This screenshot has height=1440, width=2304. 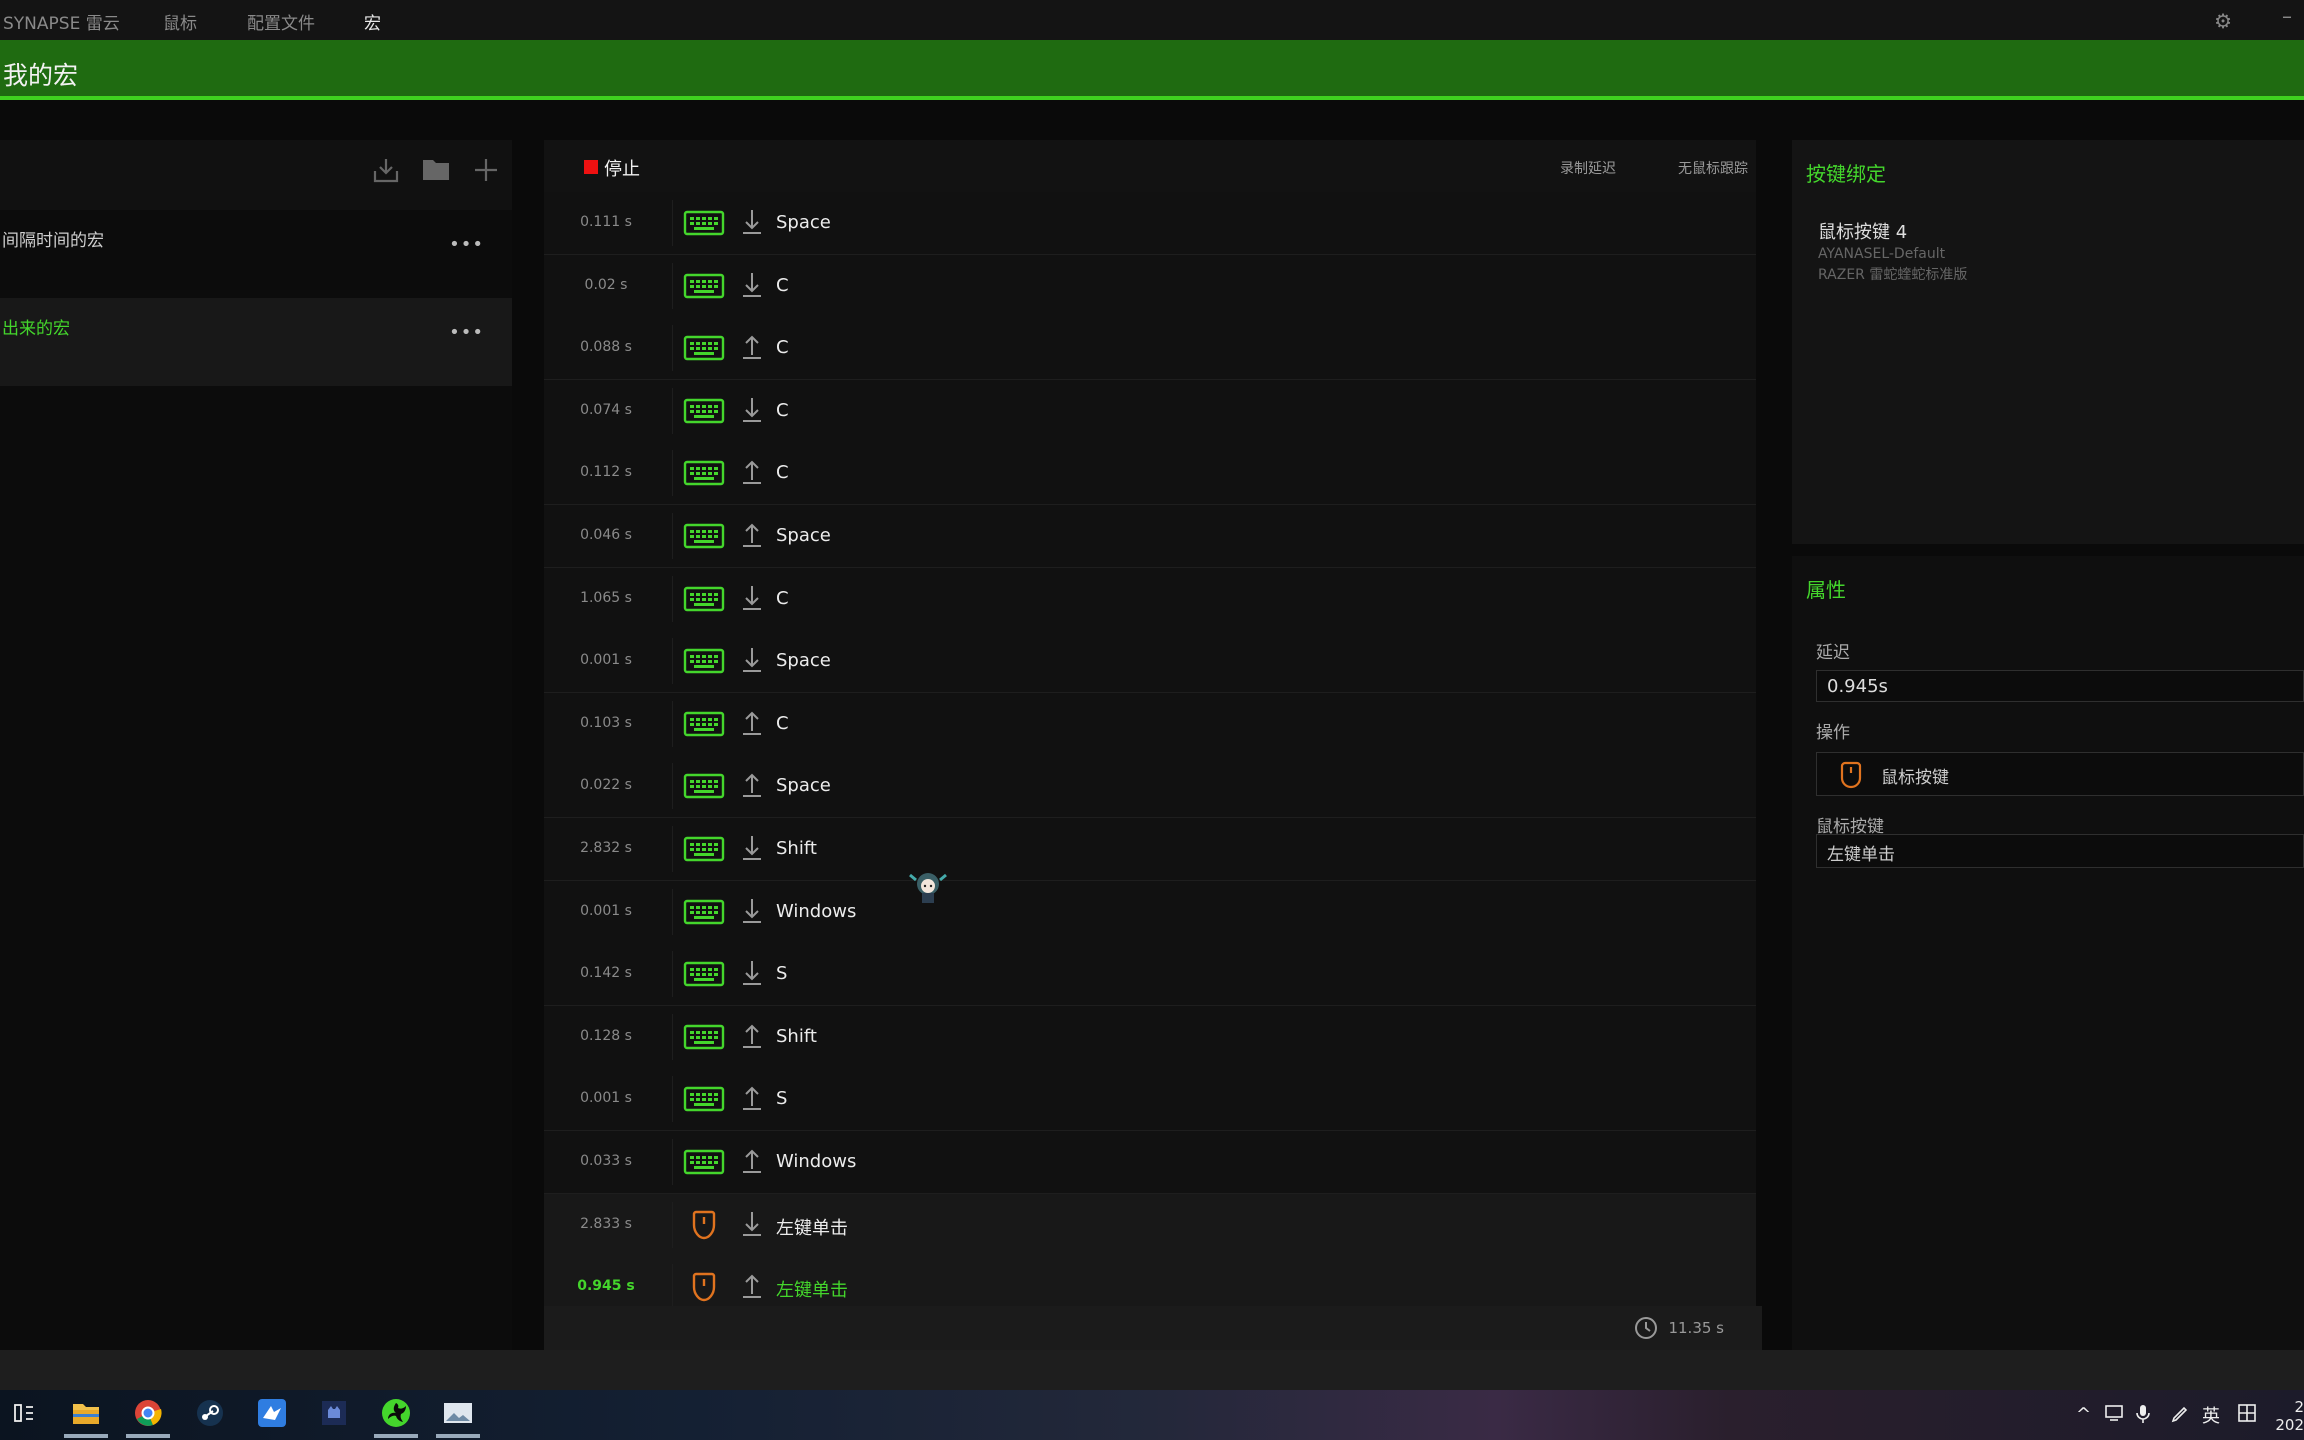 I want to click on macro-event-row: 0.128 s Shift, so click(x=1150, y=1037).